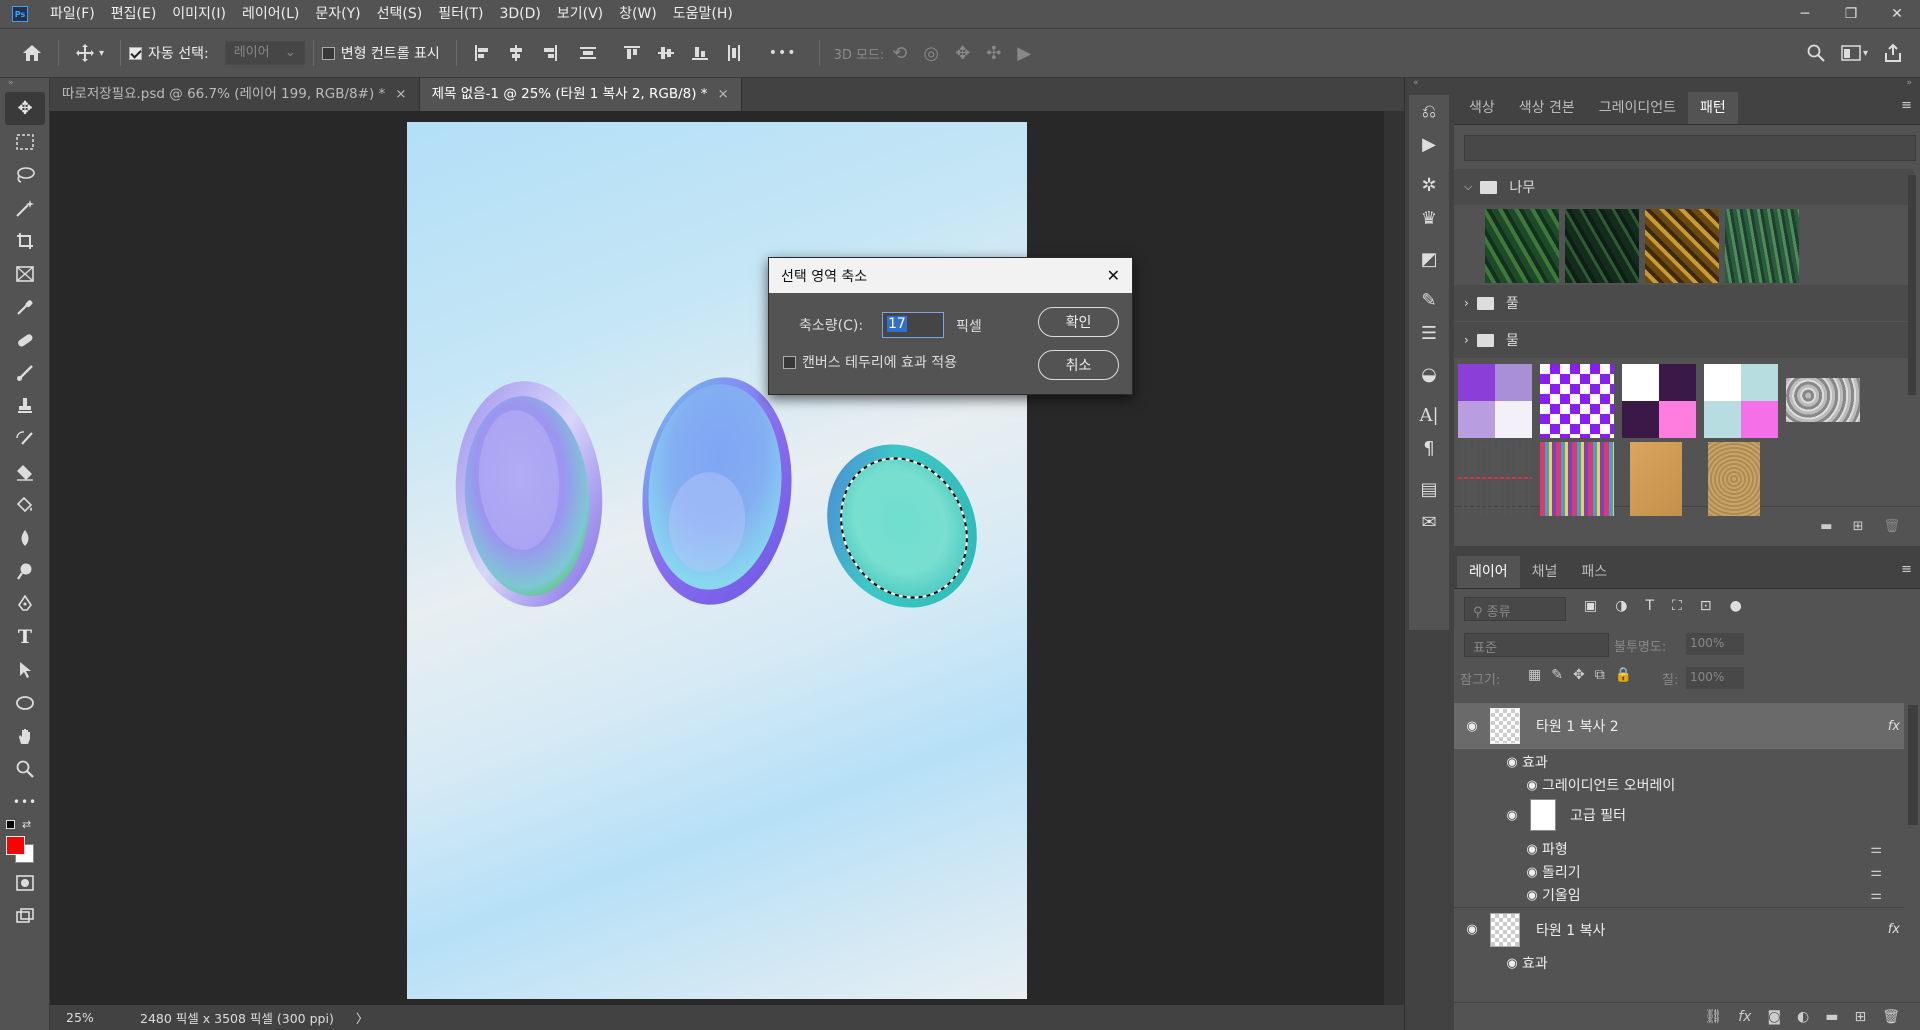  What do you see at coordinates (1713, 108) in the screenshot?
I see `tab-patterns: 패턴` at bounding box center [1713, 108].